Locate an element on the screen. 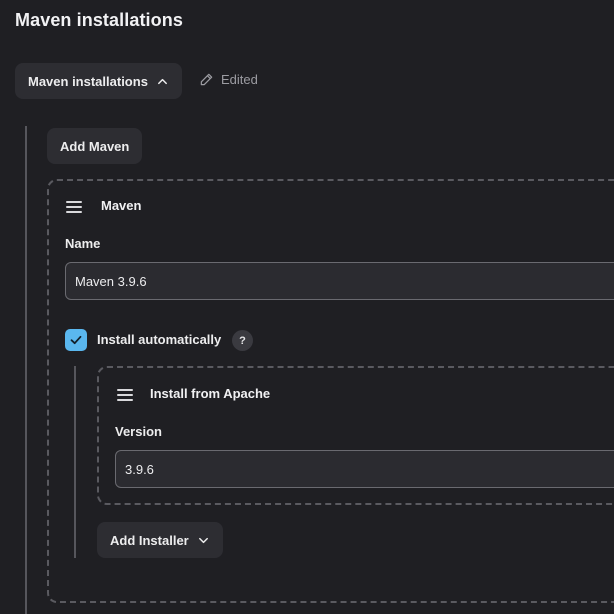  name-input: Maven 3.9.6 is located at coordinates (339, 281).